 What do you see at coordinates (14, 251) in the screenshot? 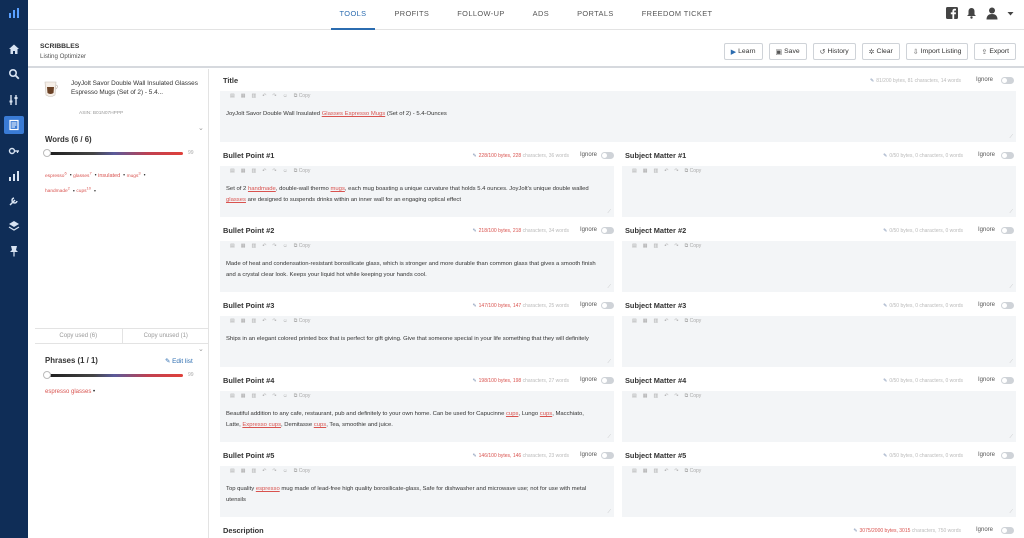
I see `pin-icon` at bounding box center [14, 251].